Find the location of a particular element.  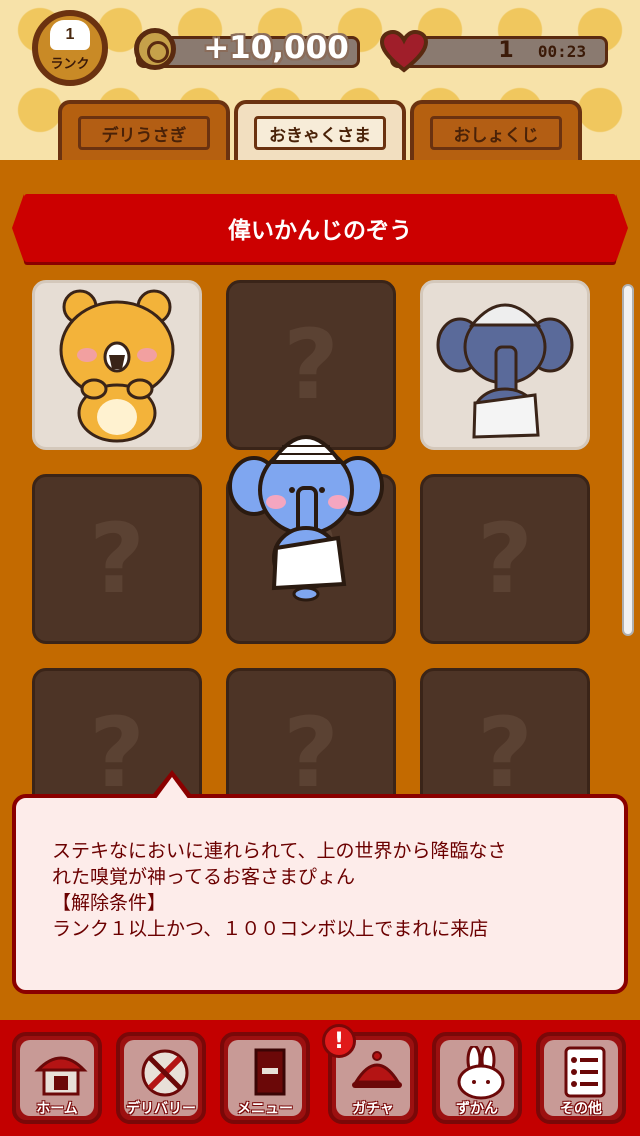

tab-label: デリうさぎ is located at coordinates (144, 133).